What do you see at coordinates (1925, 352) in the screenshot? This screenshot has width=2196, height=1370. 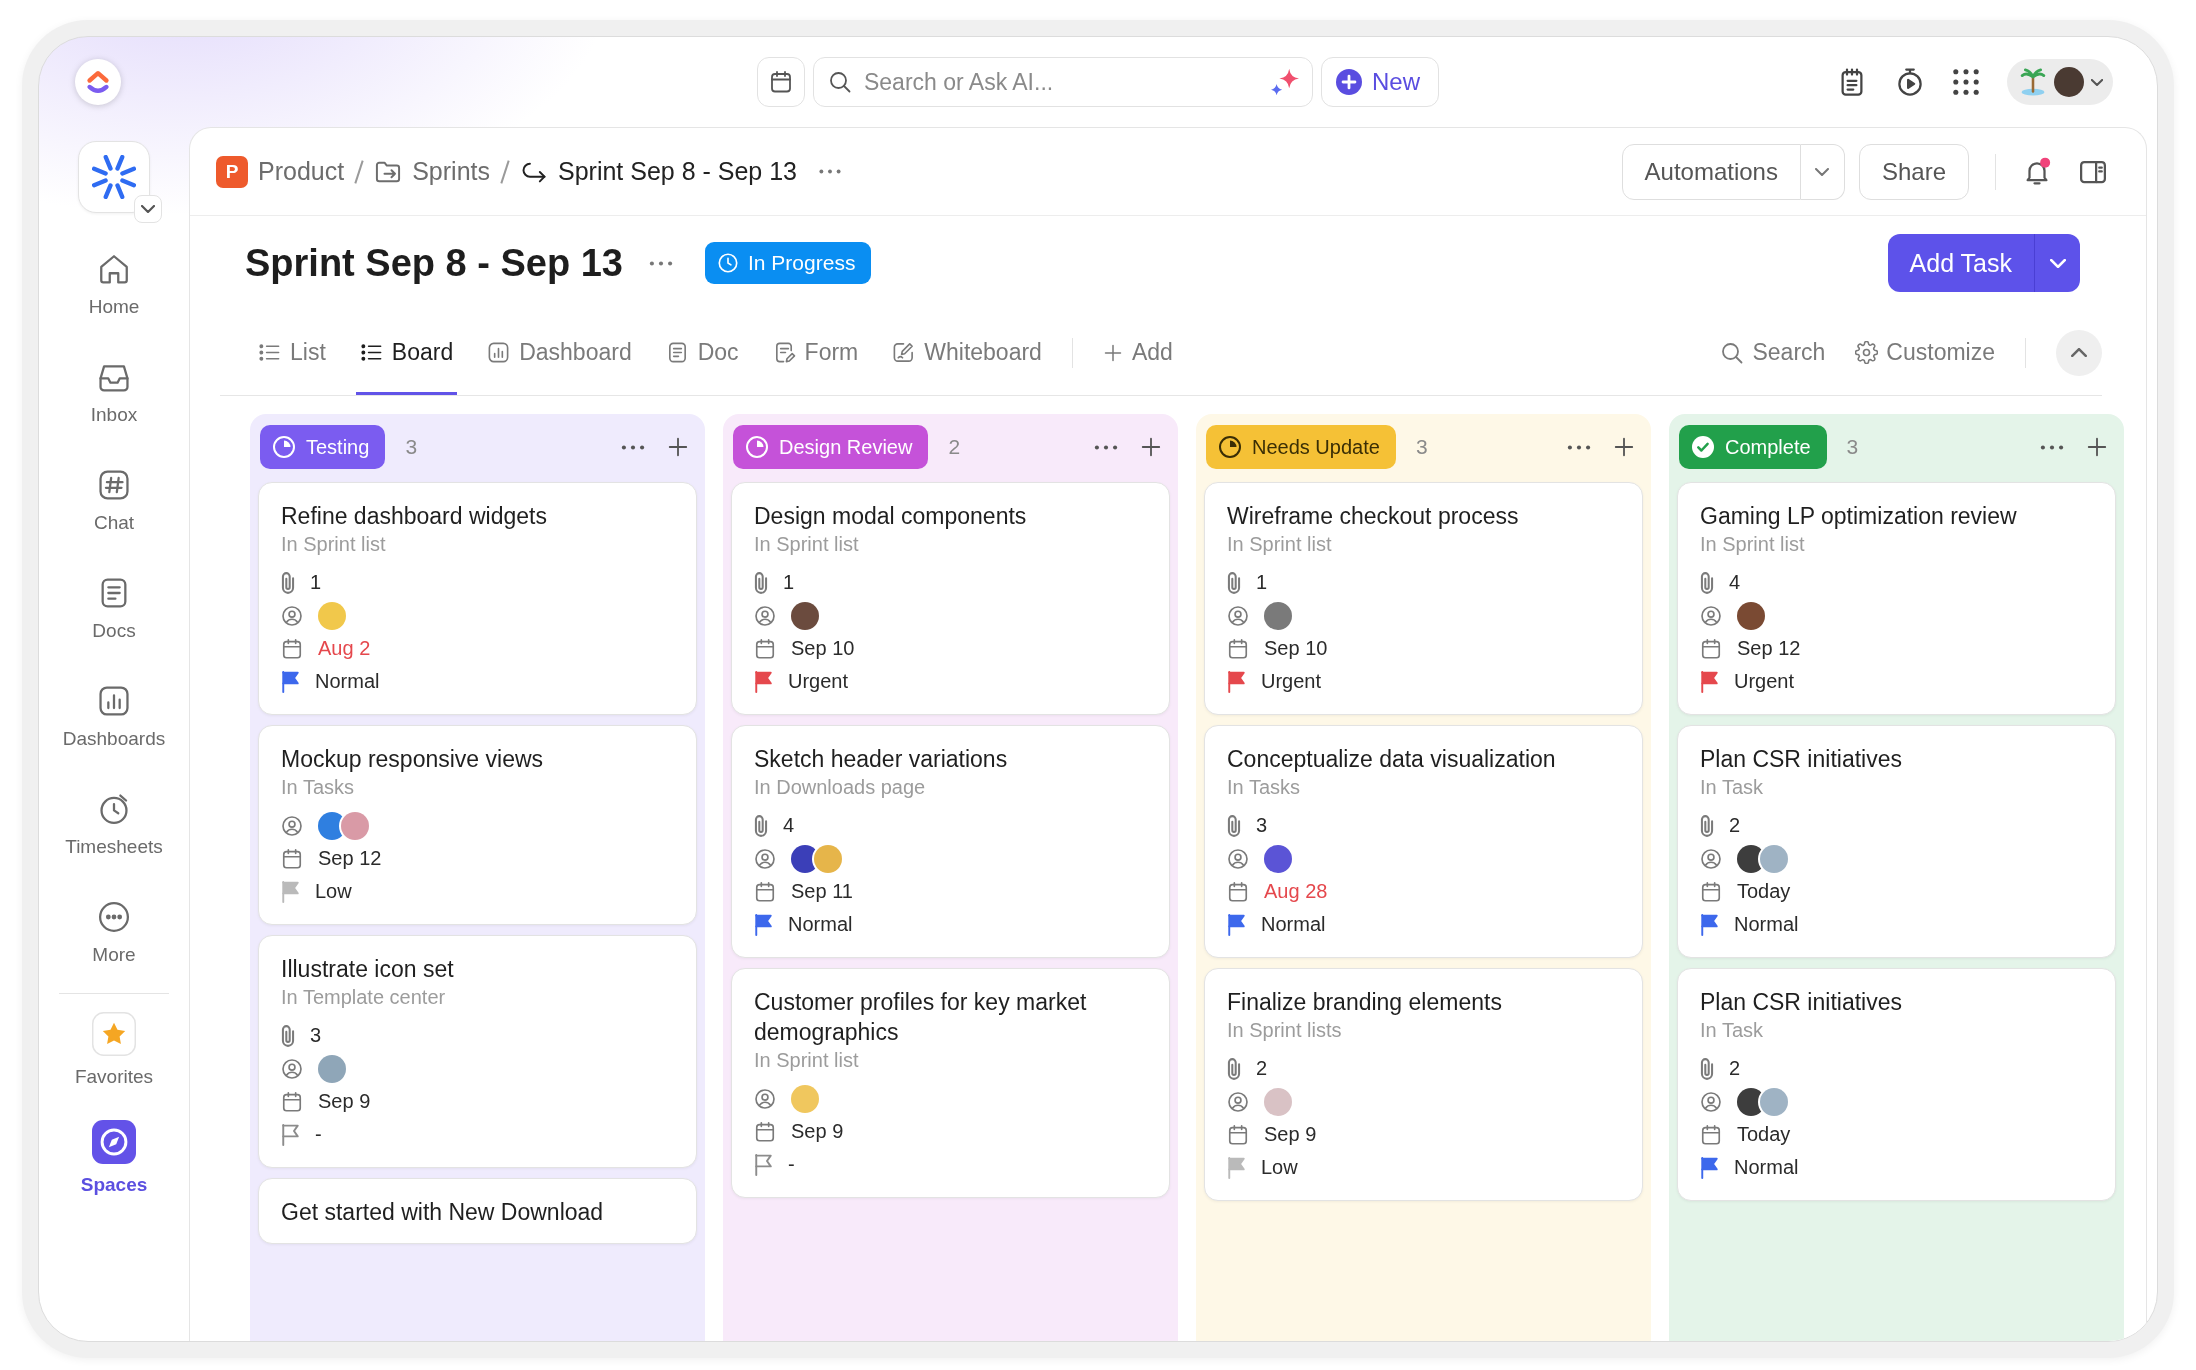 I see `customize-button: Customize` at bounding box center [1925, 352].